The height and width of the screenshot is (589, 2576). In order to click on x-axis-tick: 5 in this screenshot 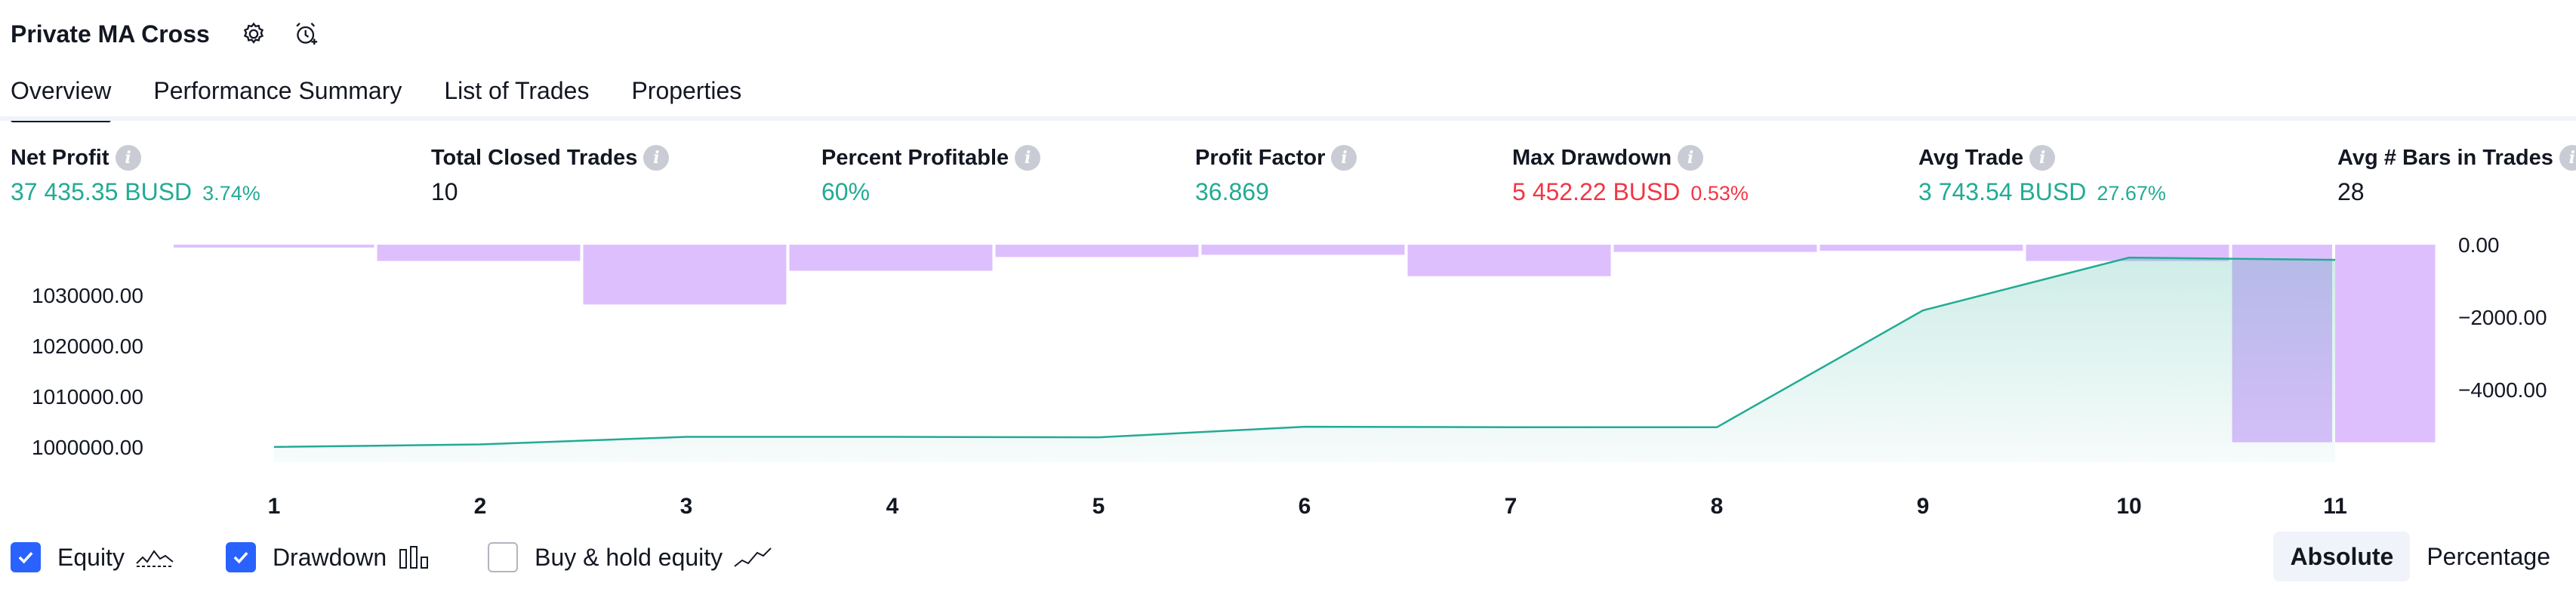, I will do `click(1098, 506)`.